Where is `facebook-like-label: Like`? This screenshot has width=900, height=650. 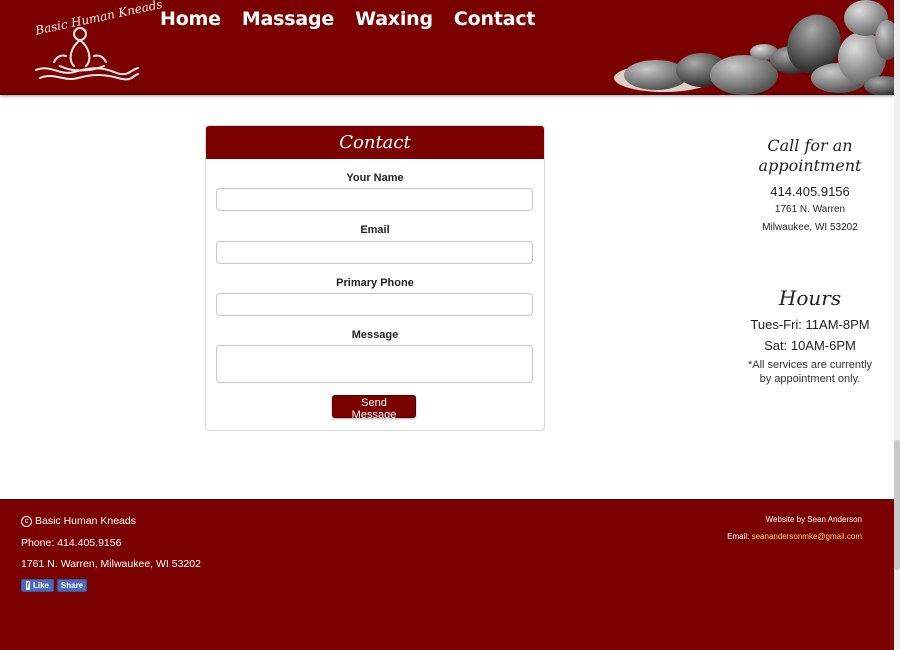 facebook-like-label: Like is located at coordinates (40, 585).